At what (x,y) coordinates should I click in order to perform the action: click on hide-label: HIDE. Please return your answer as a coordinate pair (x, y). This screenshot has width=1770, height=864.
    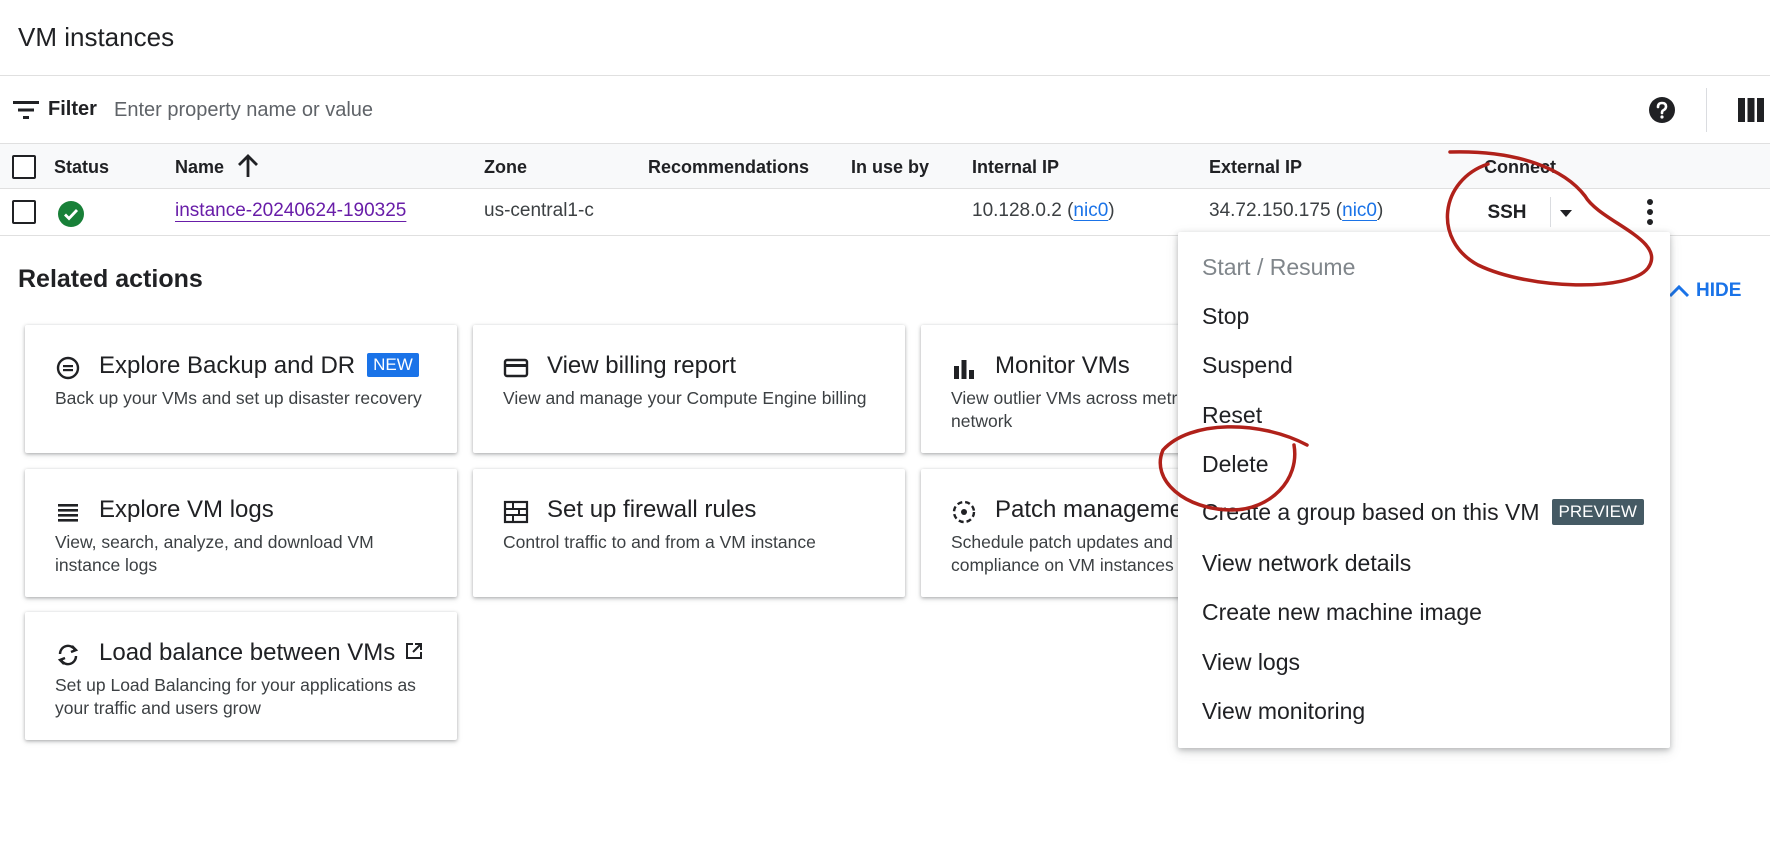
    Looking at the image, I should click on (1719, 290).